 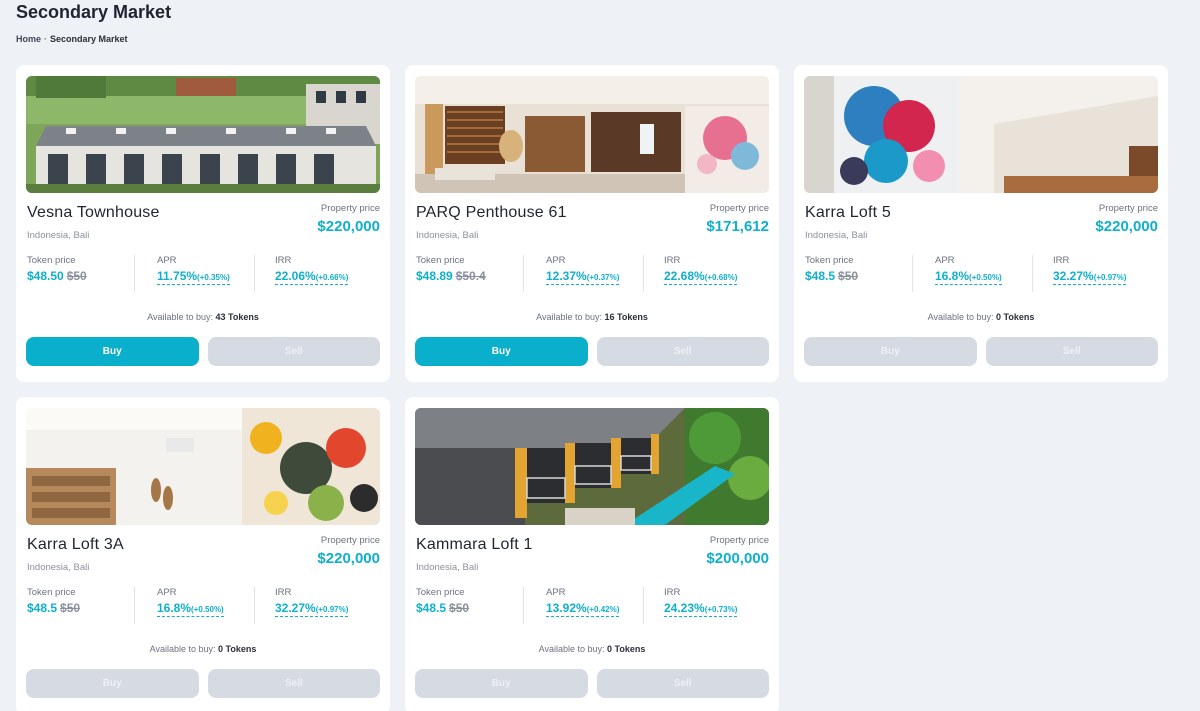 I want to click on irr-stat: IRR 22.06%(+0.66%), so click(x=314, y=273).